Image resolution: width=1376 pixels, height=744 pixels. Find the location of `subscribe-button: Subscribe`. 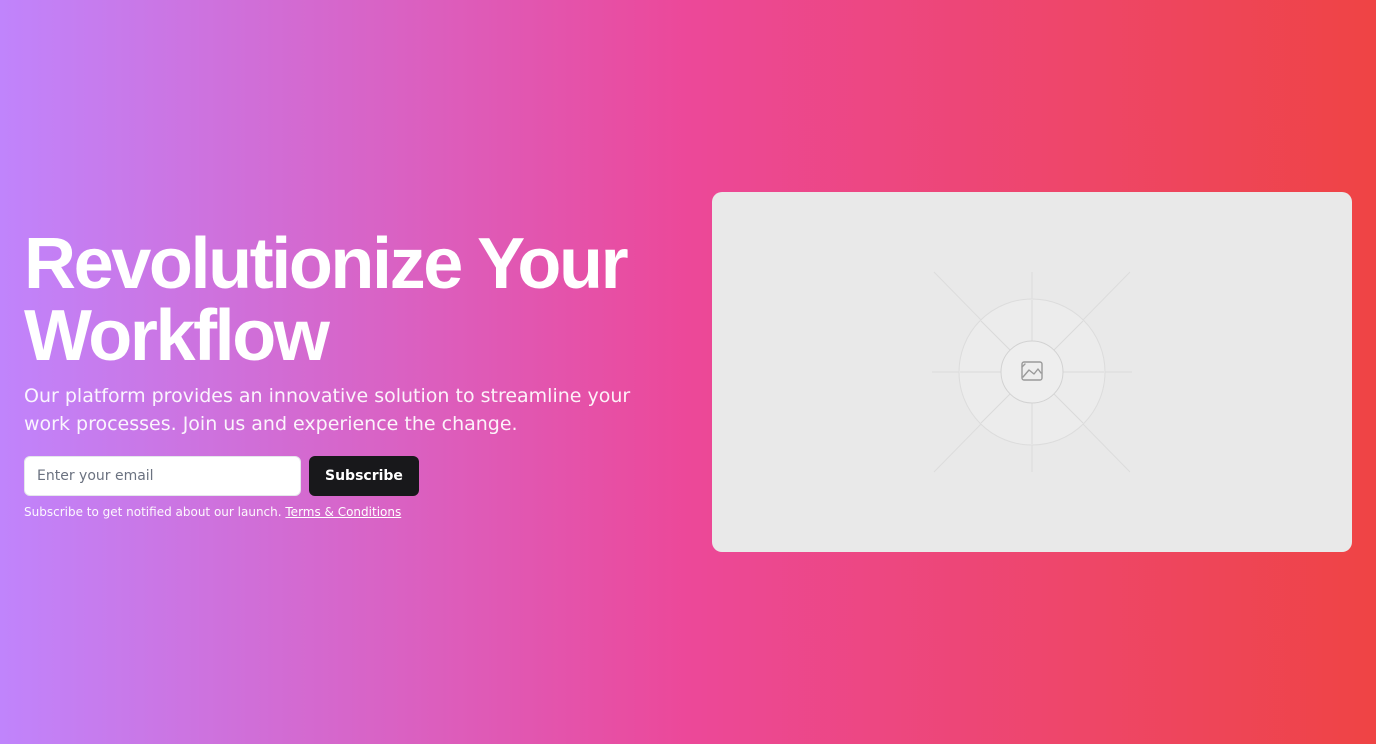

subscribe-button: Subscribe is located at coordinates (364, 476).